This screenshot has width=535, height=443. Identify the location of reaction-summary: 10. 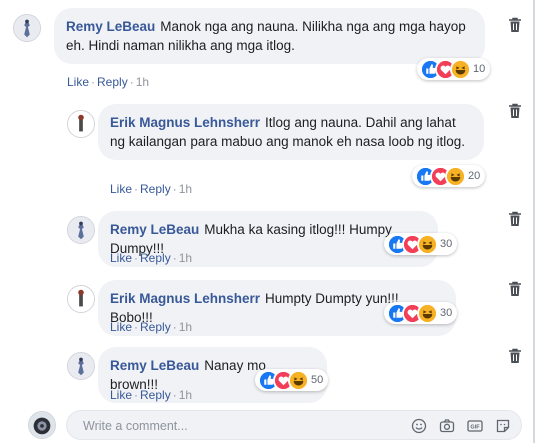
(454, 69).